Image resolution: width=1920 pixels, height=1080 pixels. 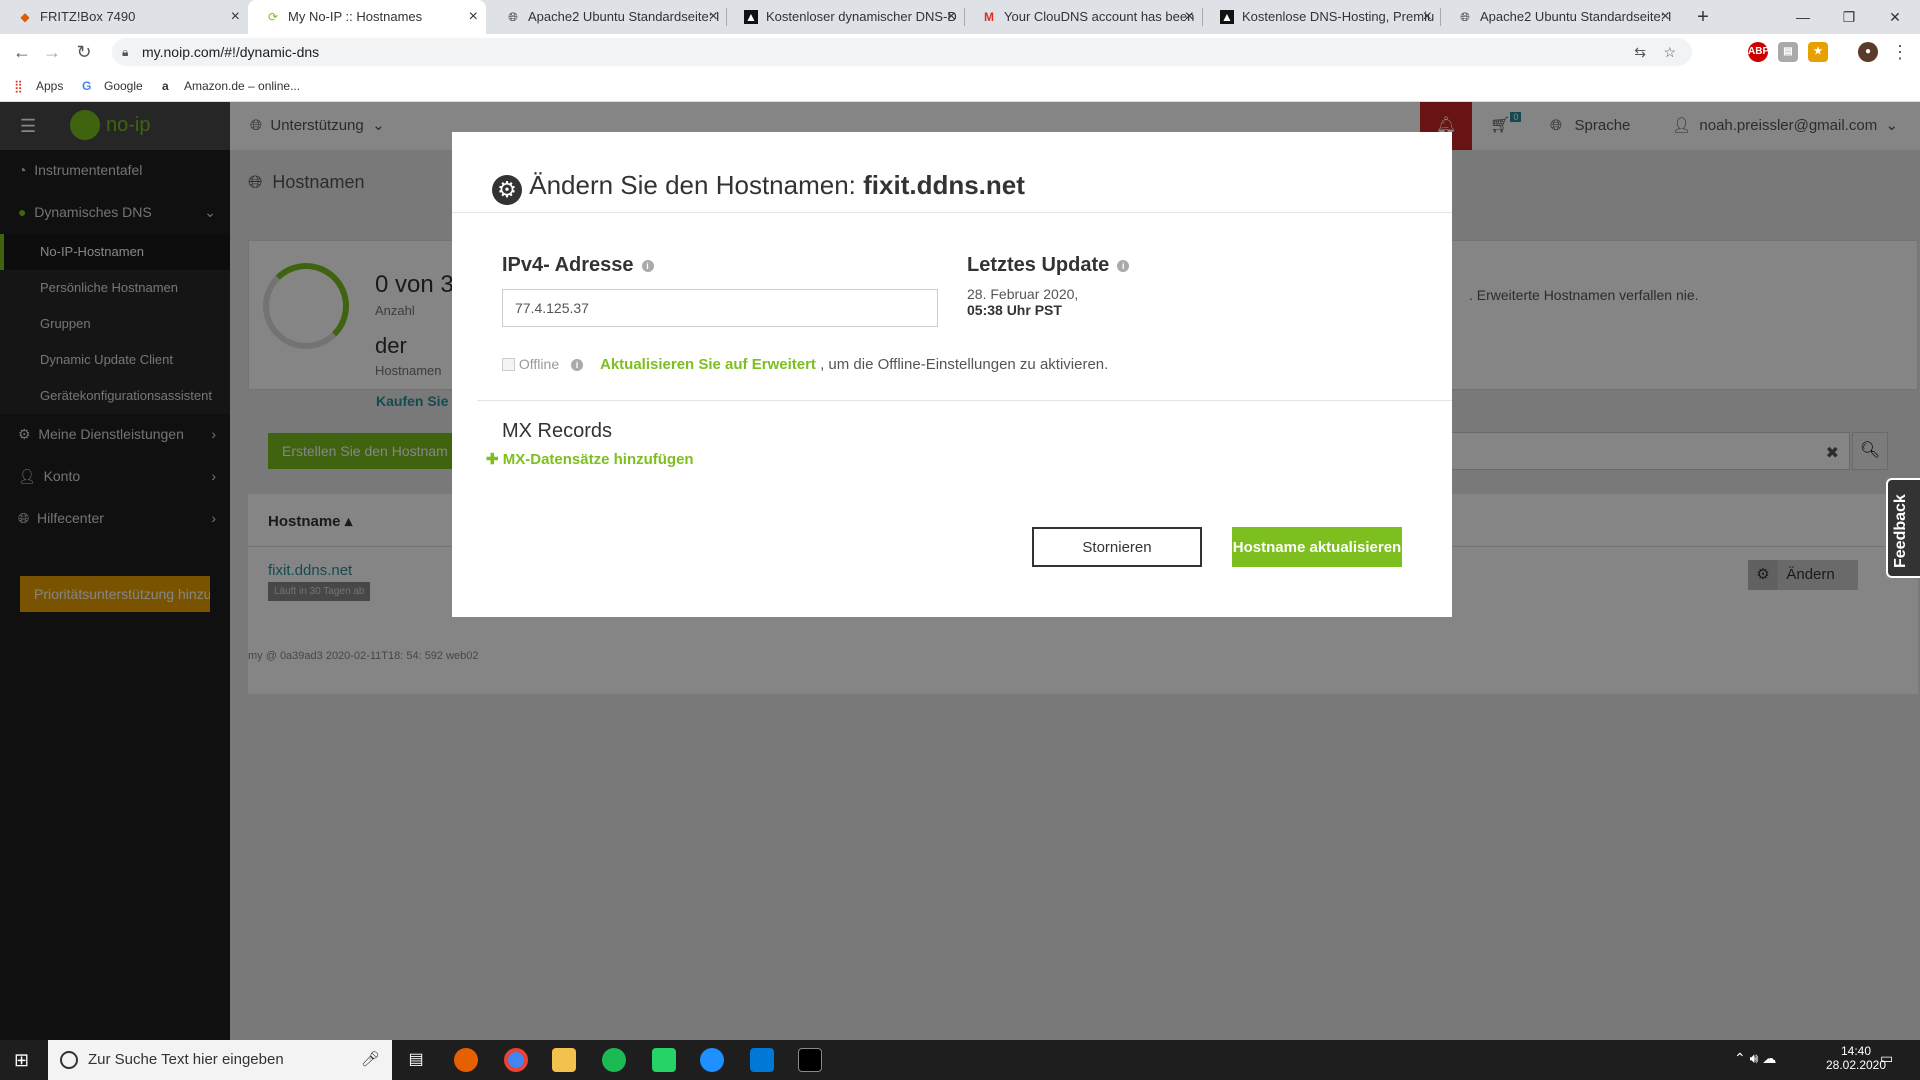 What do you see at coordinates (273, 17) in the screenshot?
I see `noip-favicon-icon: ⟳` at bounding box center [273, 17].